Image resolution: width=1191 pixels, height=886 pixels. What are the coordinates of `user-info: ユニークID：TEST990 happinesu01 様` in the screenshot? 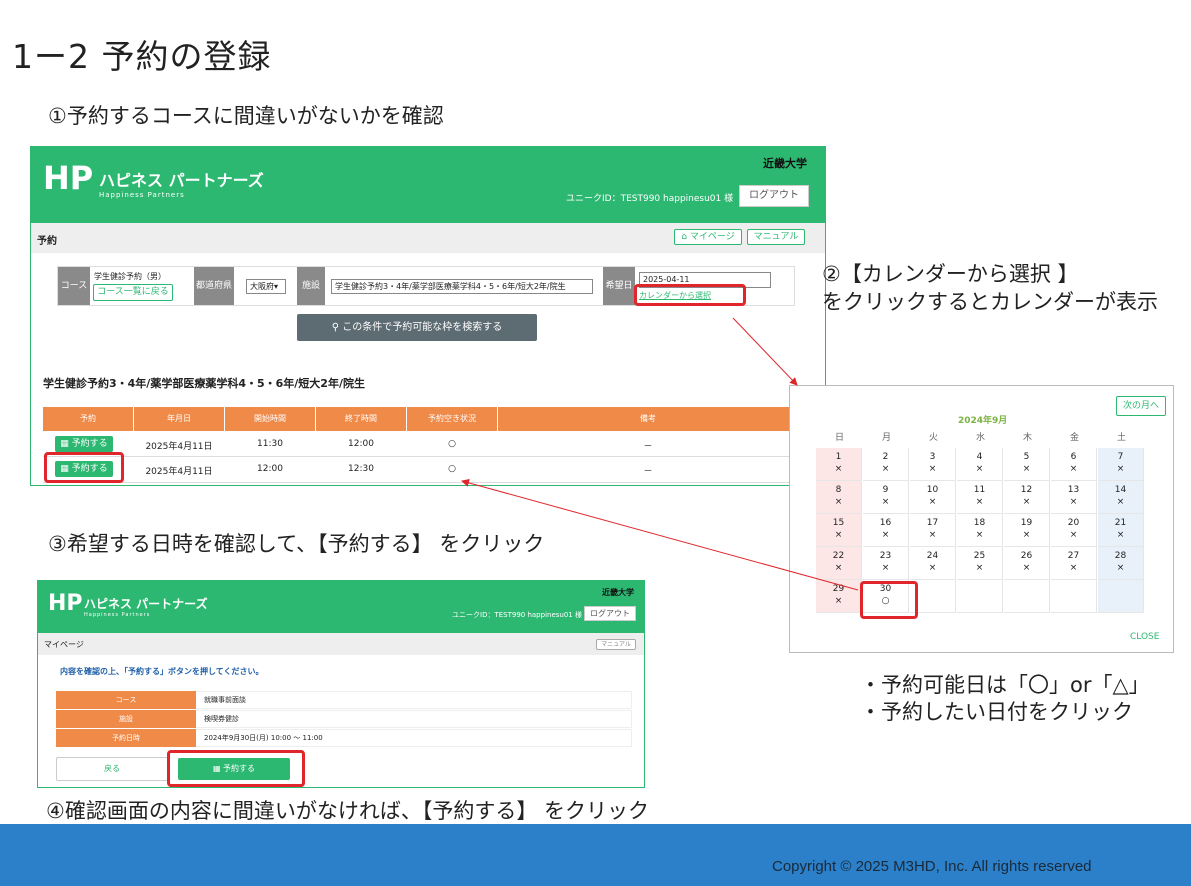 It's located at (517, 615).